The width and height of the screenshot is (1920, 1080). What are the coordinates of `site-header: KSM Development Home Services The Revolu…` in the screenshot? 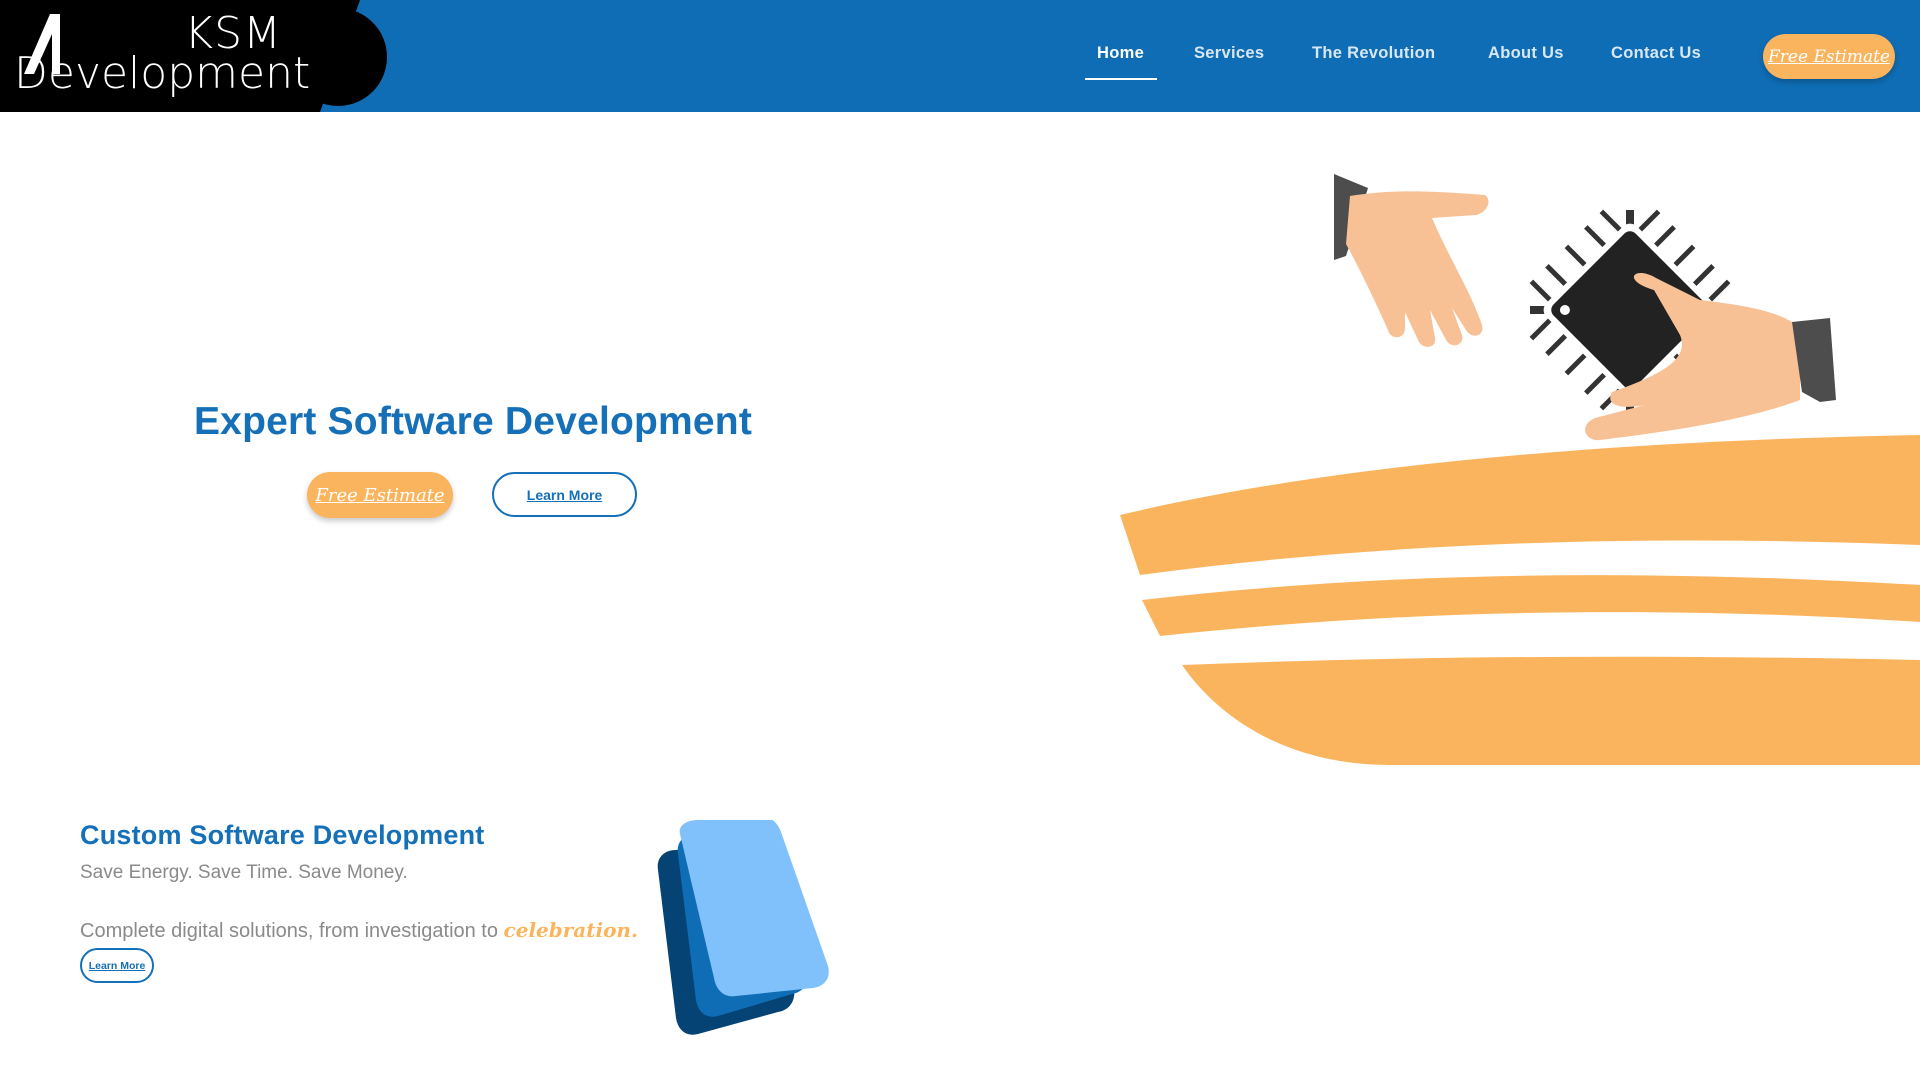 It's located at (960, 56).